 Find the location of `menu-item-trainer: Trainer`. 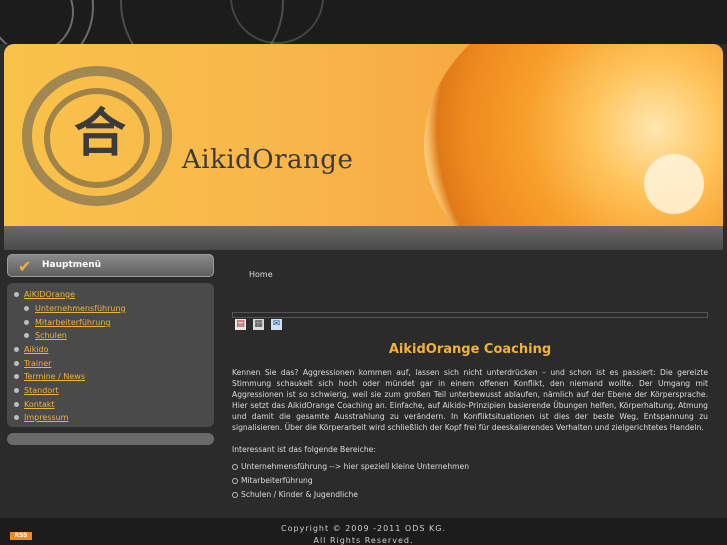

menu-item-trainer: Trainer is located at coordinates (37, 363).